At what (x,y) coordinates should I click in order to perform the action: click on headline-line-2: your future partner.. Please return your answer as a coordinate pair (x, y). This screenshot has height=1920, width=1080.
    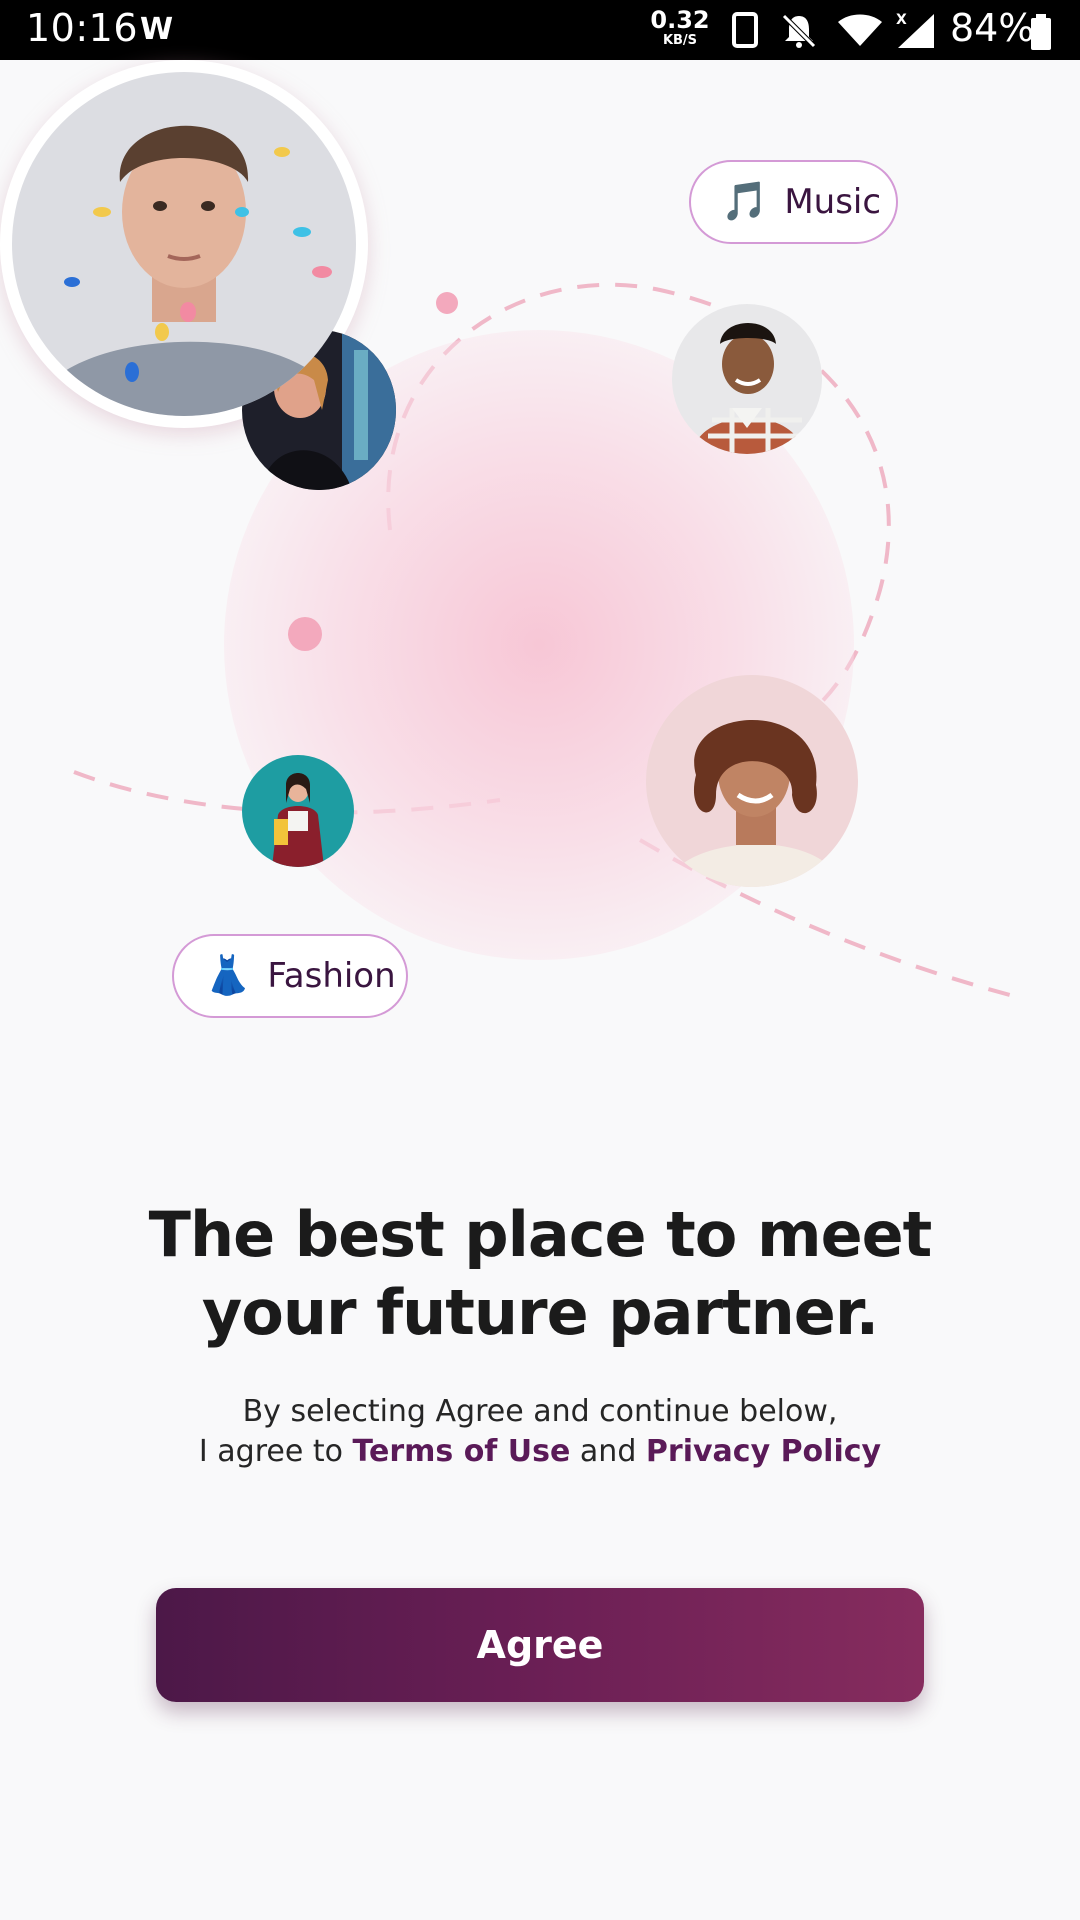
    Looking at the image, I should click on (540, 1312).